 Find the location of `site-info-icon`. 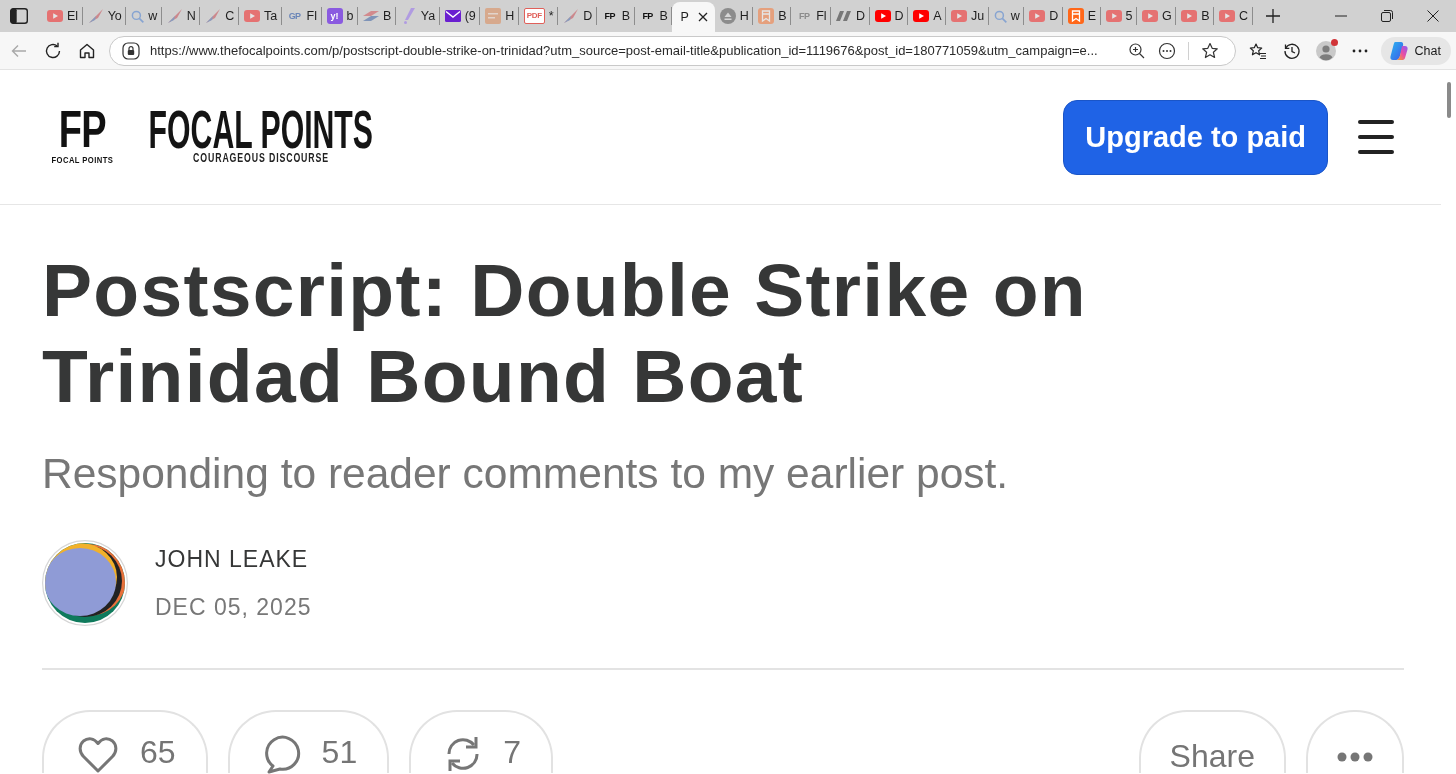

site-info-icon is located at coordinates (131, 50).